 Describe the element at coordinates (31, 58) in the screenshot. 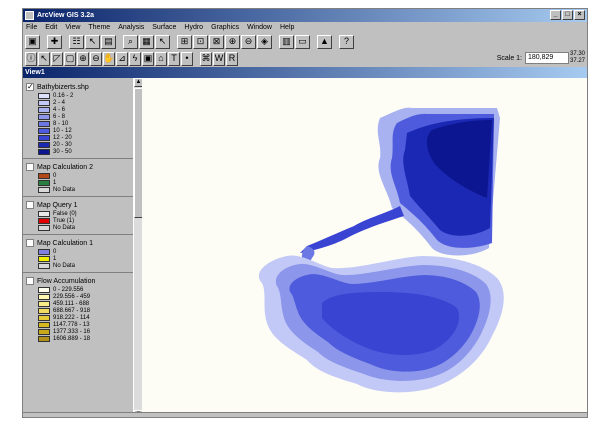

I see `identify-icon: ⓘ` at that location.